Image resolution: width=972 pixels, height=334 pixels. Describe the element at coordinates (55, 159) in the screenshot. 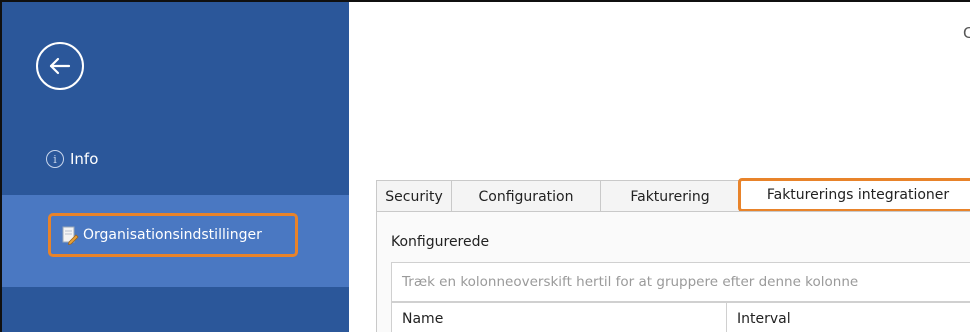

I see `info-circle-icon: i` at that location.